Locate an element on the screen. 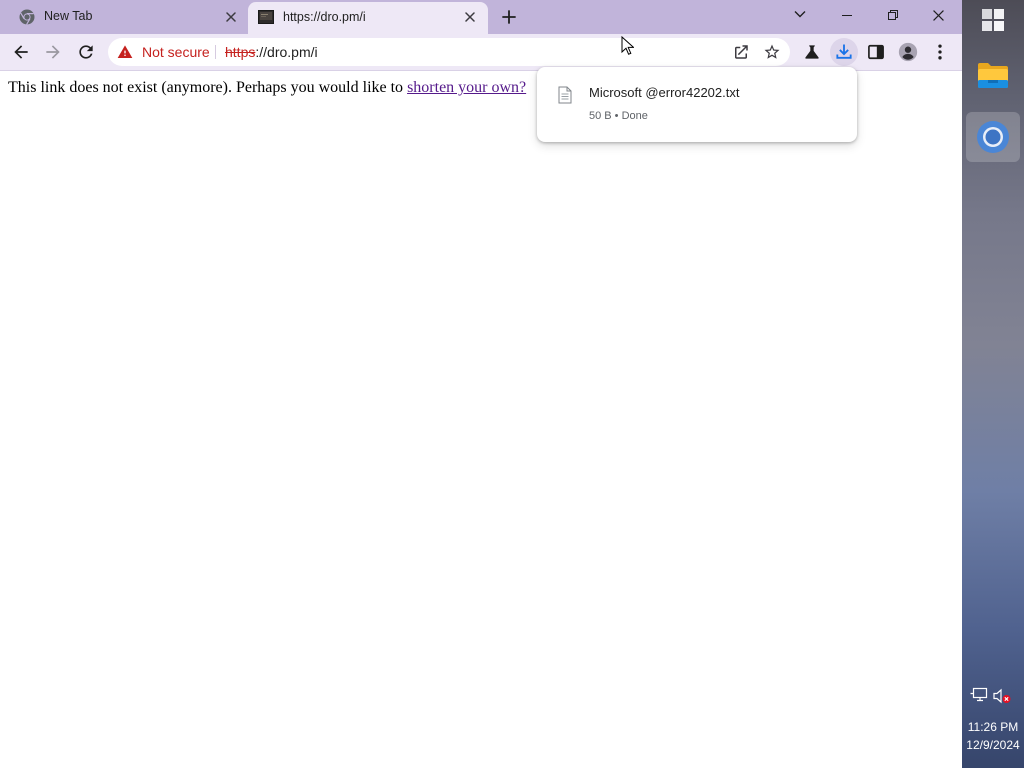  tab-title: New Tab is located at coordinates (68, 16).